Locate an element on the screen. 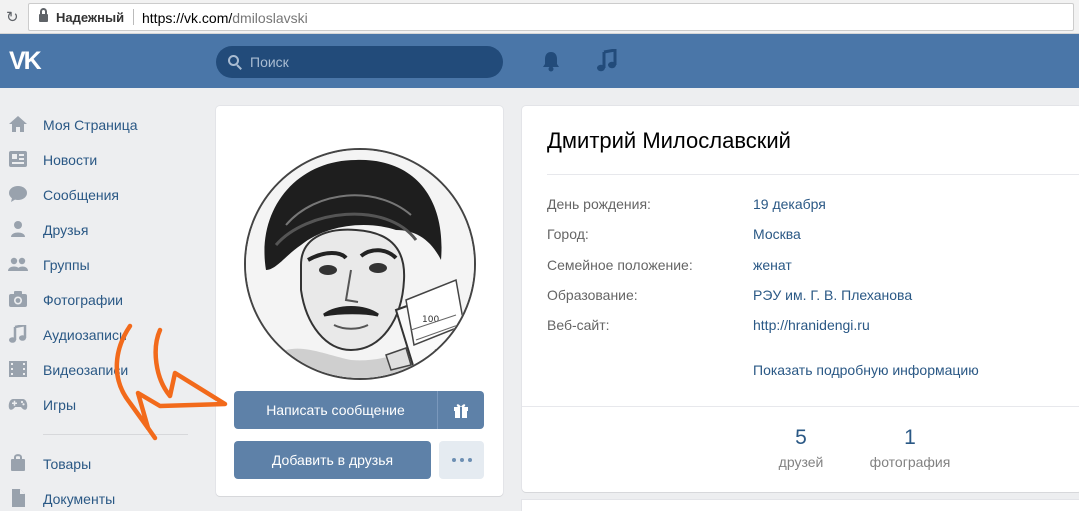  search-input: Поиск is located at coordinates (359, 62).